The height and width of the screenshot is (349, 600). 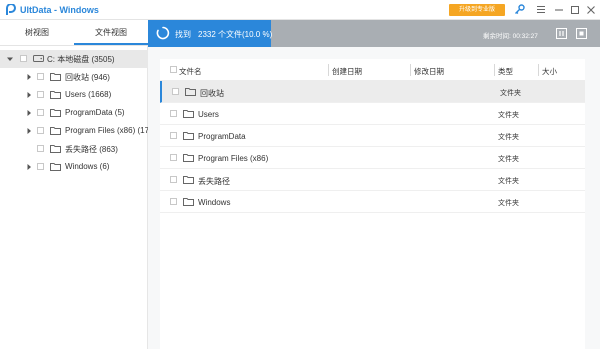 I want to click on tree-item-label: Program Files (x86) (17, so click(x=106, y=130).